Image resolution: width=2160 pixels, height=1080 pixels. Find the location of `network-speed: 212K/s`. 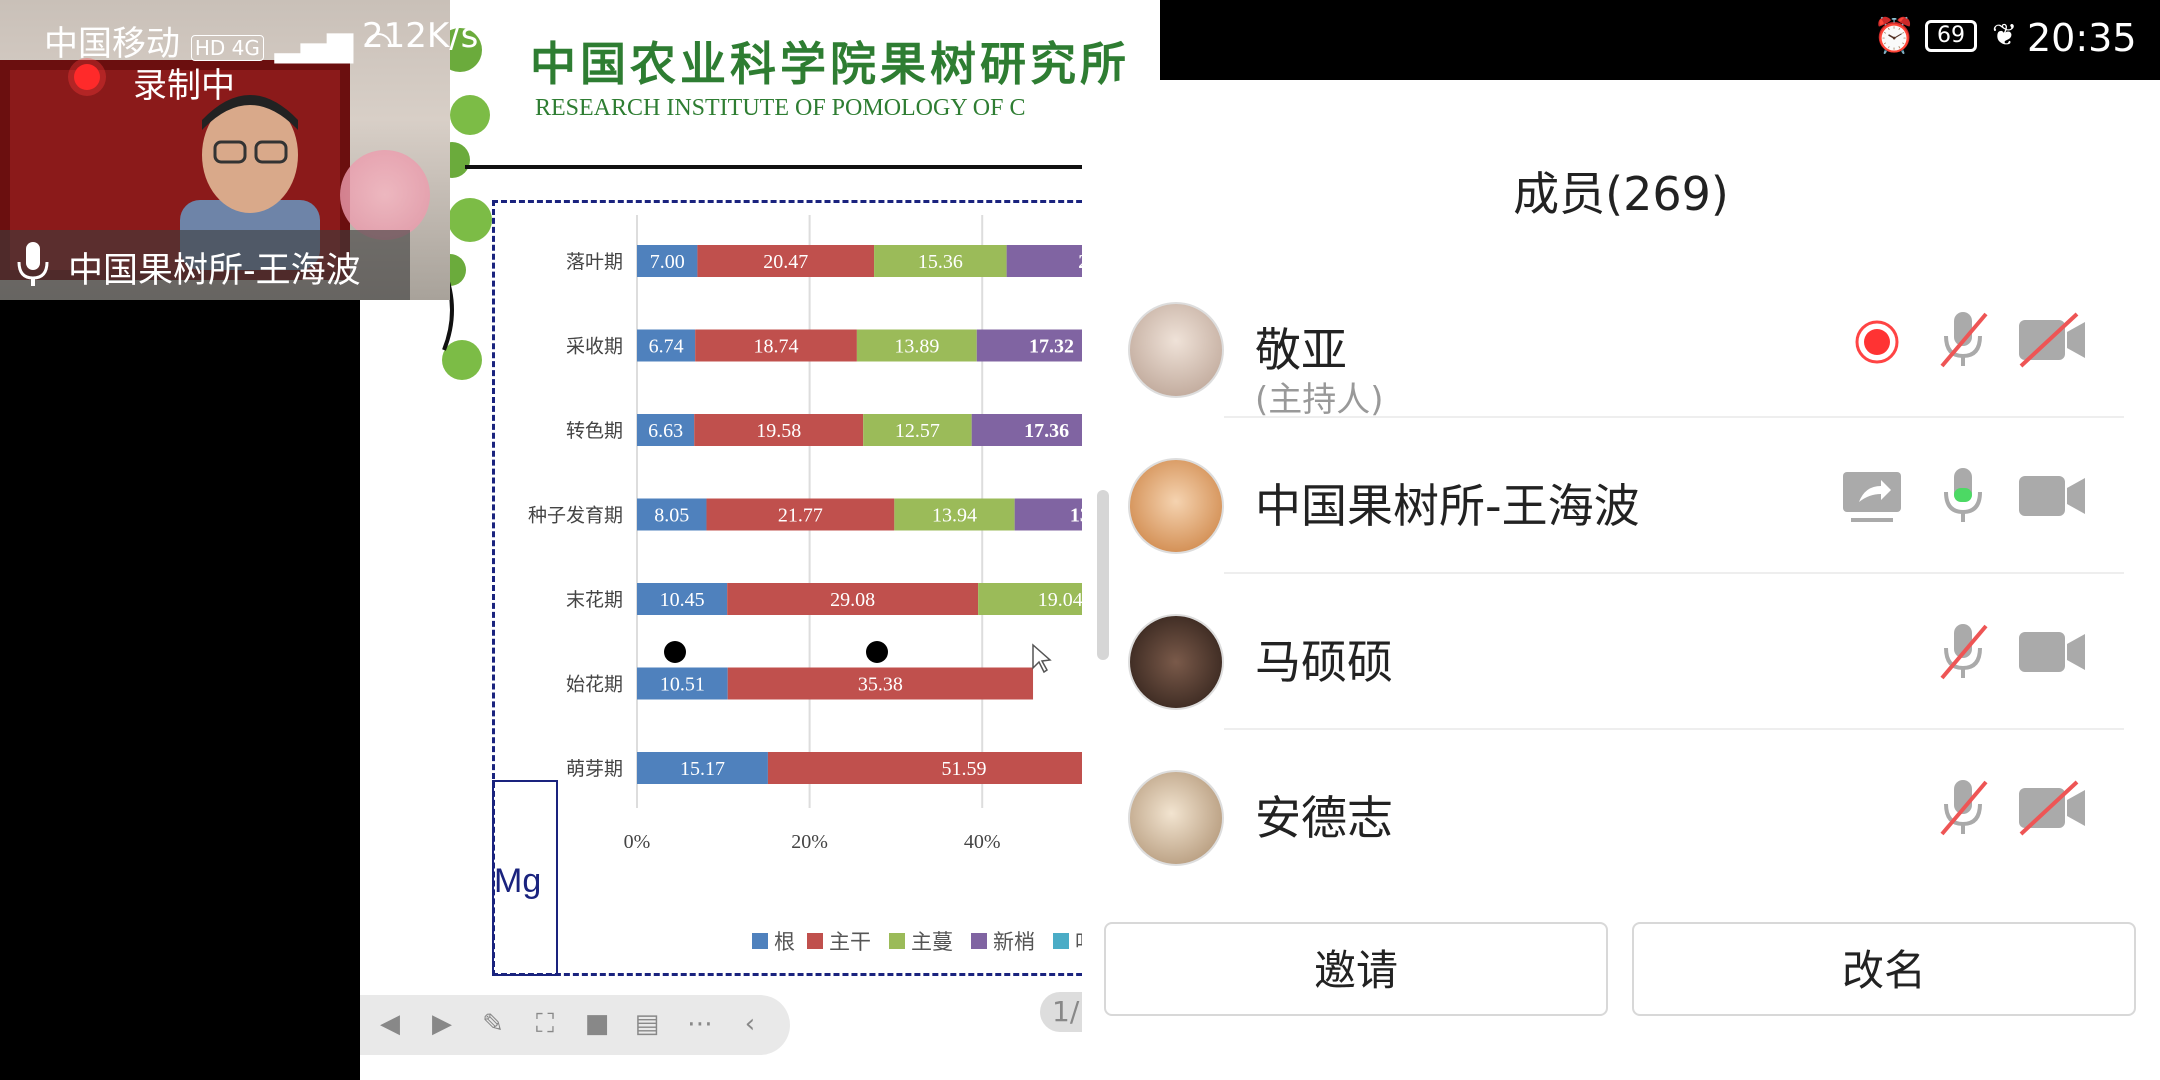

network-speed: 212K/s is located at coordinates (420, 36).